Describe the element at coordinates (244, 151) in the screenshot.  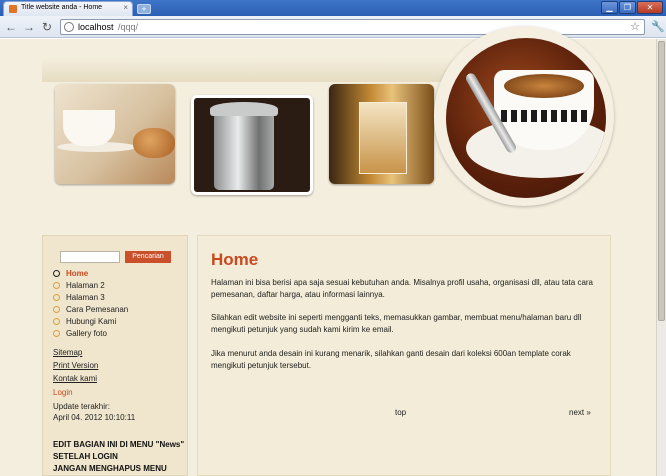
I see `press-shape` at that location.